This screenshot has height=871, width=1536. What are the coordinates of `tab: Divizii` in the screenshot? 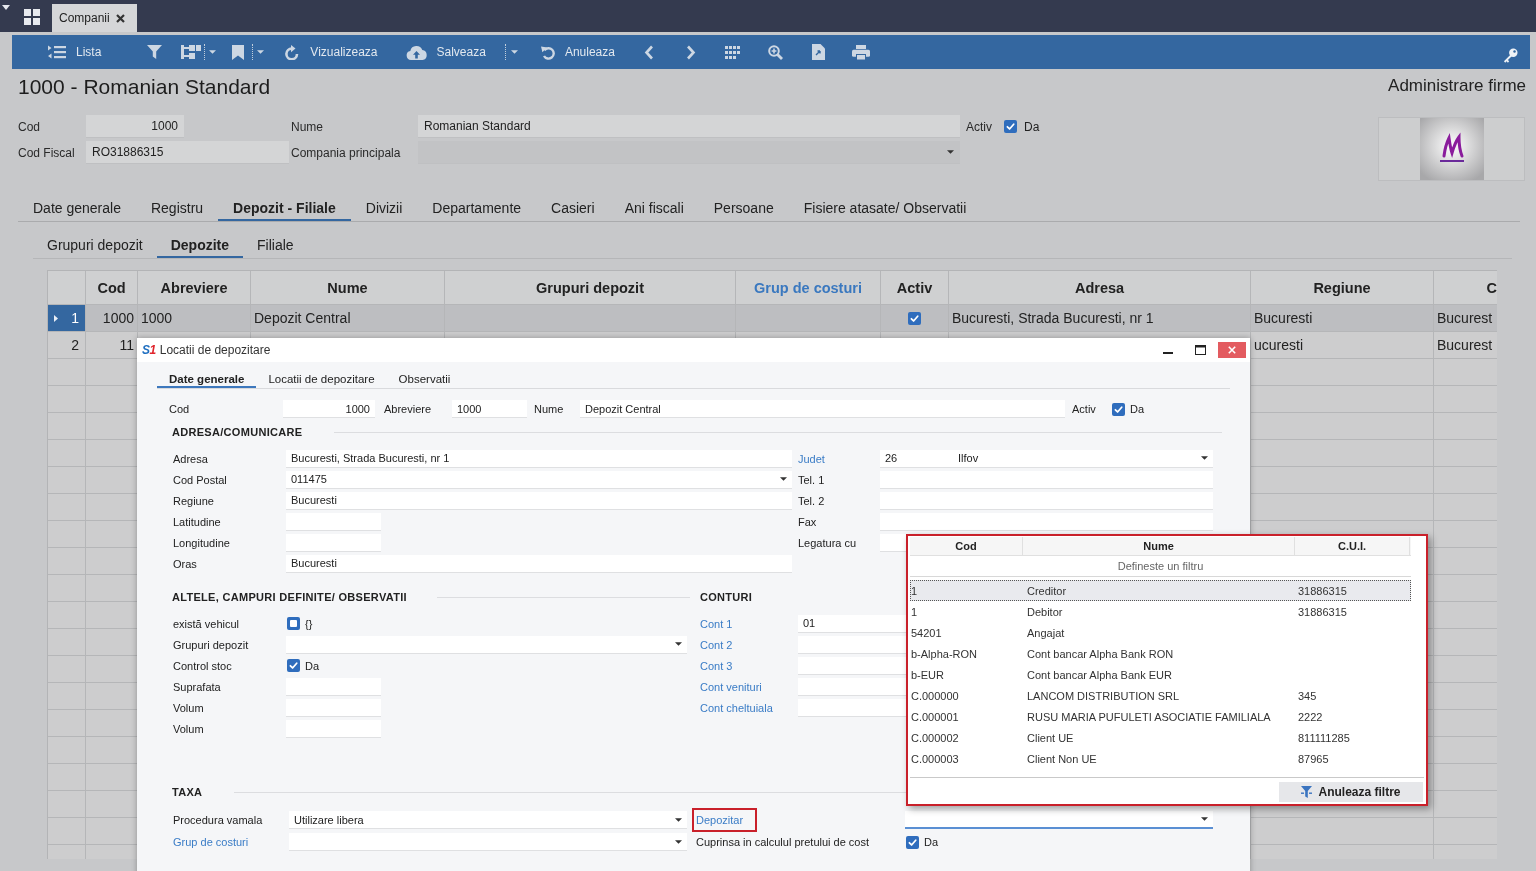 It's located at (384, 209).